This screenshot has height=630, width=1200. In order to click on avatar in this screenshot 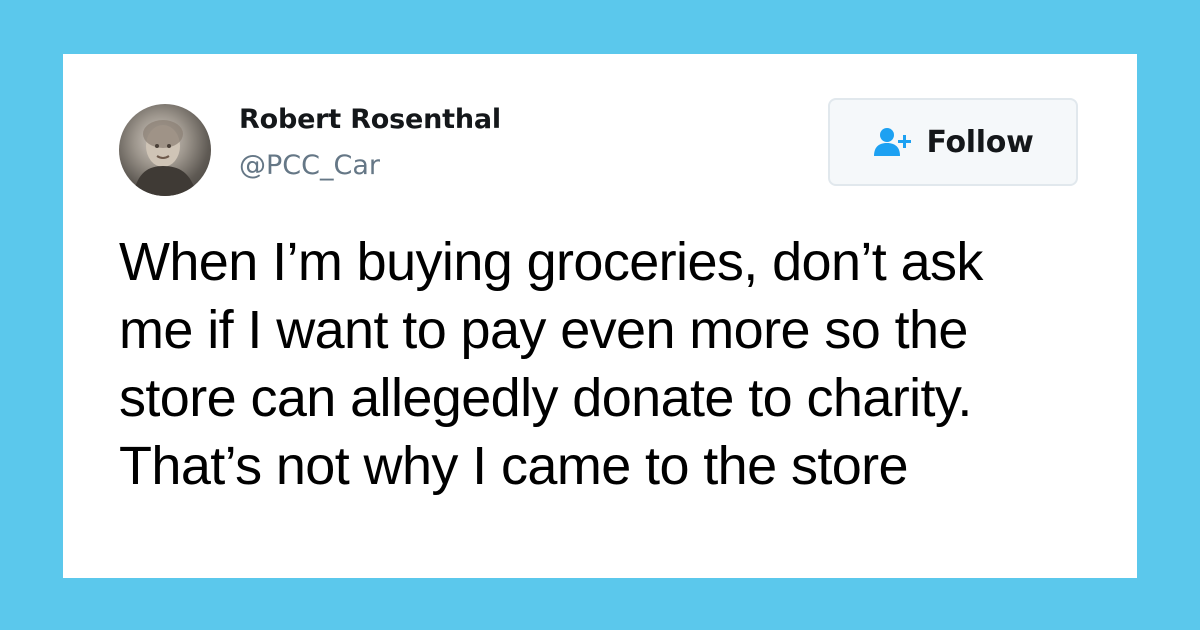, I will do `click(165, 150)`.